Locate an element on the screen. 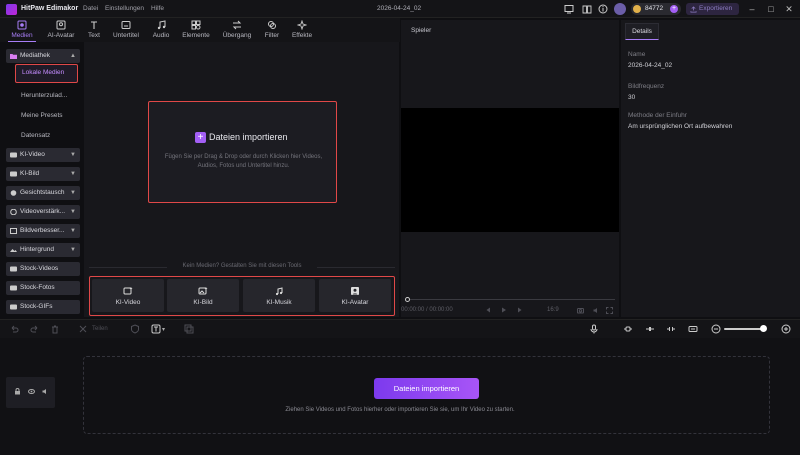 The image size is (800, 455). name-label: Name is located at coordinates (637, 54).